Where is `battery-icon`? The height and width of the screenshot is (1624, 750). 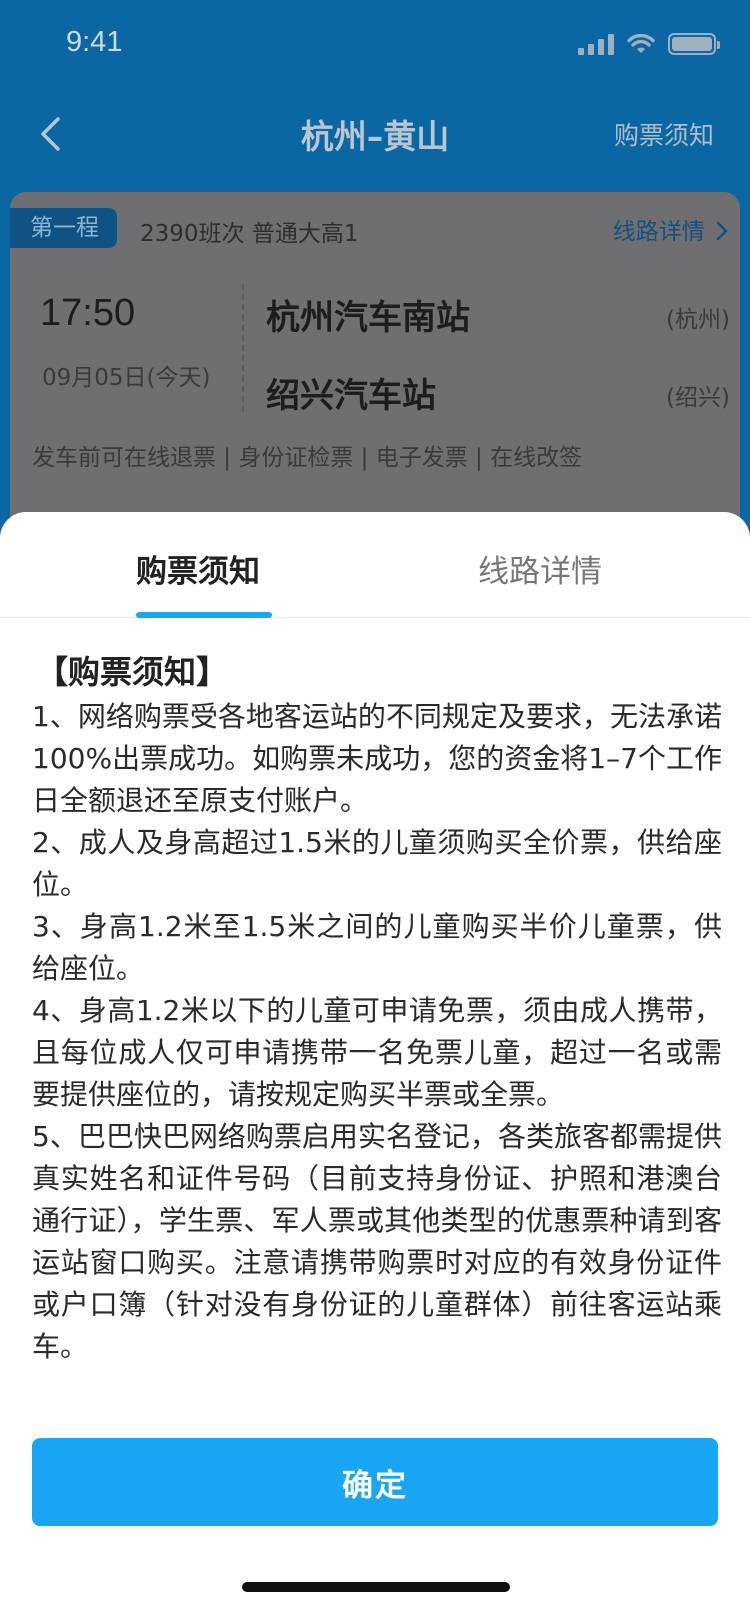
battery-icon is located at coordinates (694, 44).